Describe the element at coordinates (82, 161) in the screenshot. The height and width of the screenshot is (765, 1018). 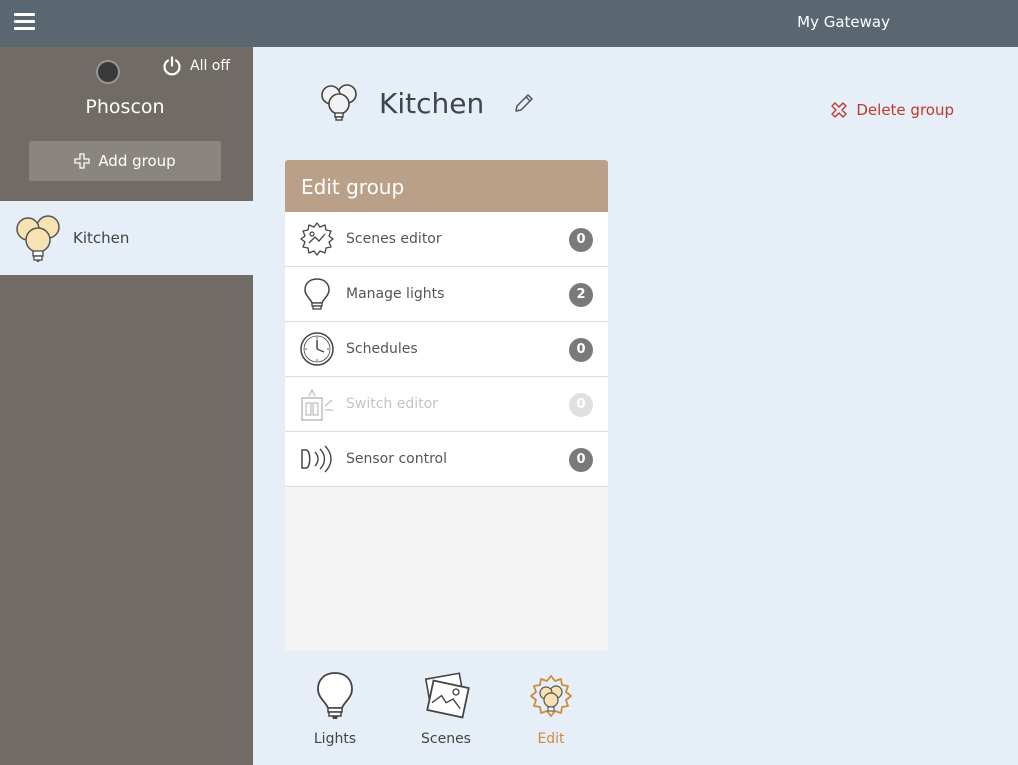
I see `plus-icon` at that location.